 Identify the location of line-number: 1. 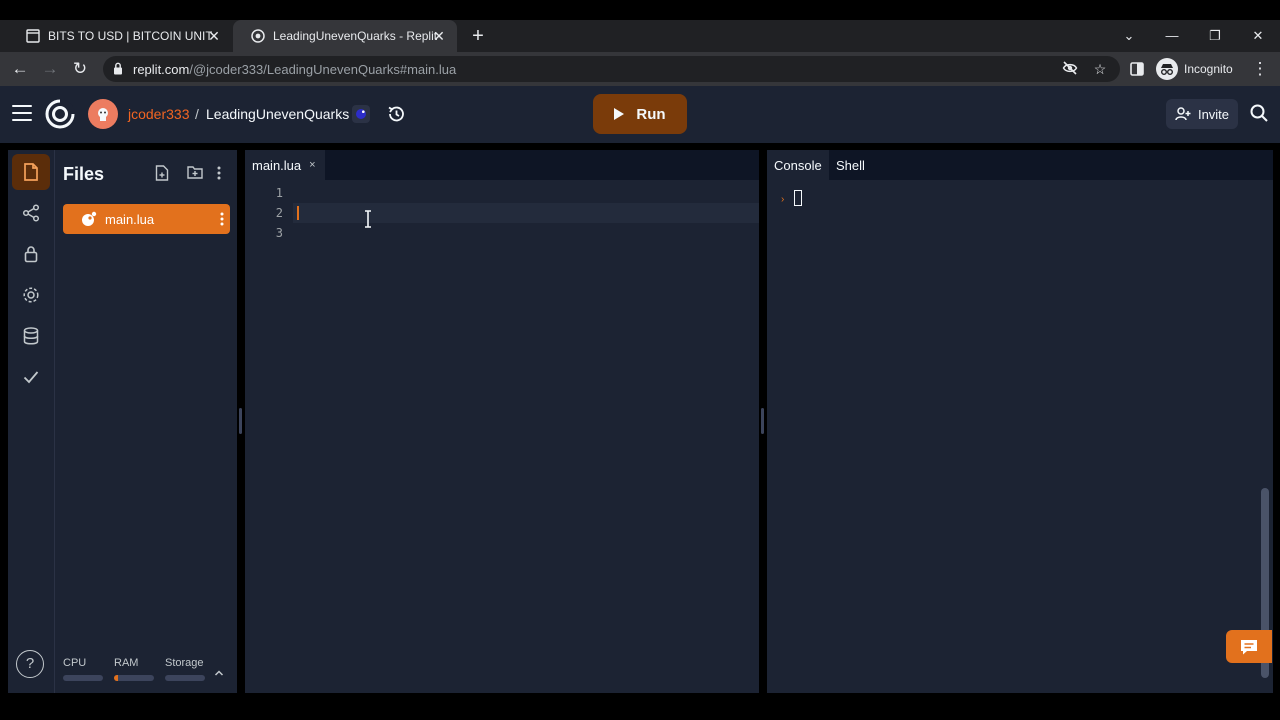
(279, 193).